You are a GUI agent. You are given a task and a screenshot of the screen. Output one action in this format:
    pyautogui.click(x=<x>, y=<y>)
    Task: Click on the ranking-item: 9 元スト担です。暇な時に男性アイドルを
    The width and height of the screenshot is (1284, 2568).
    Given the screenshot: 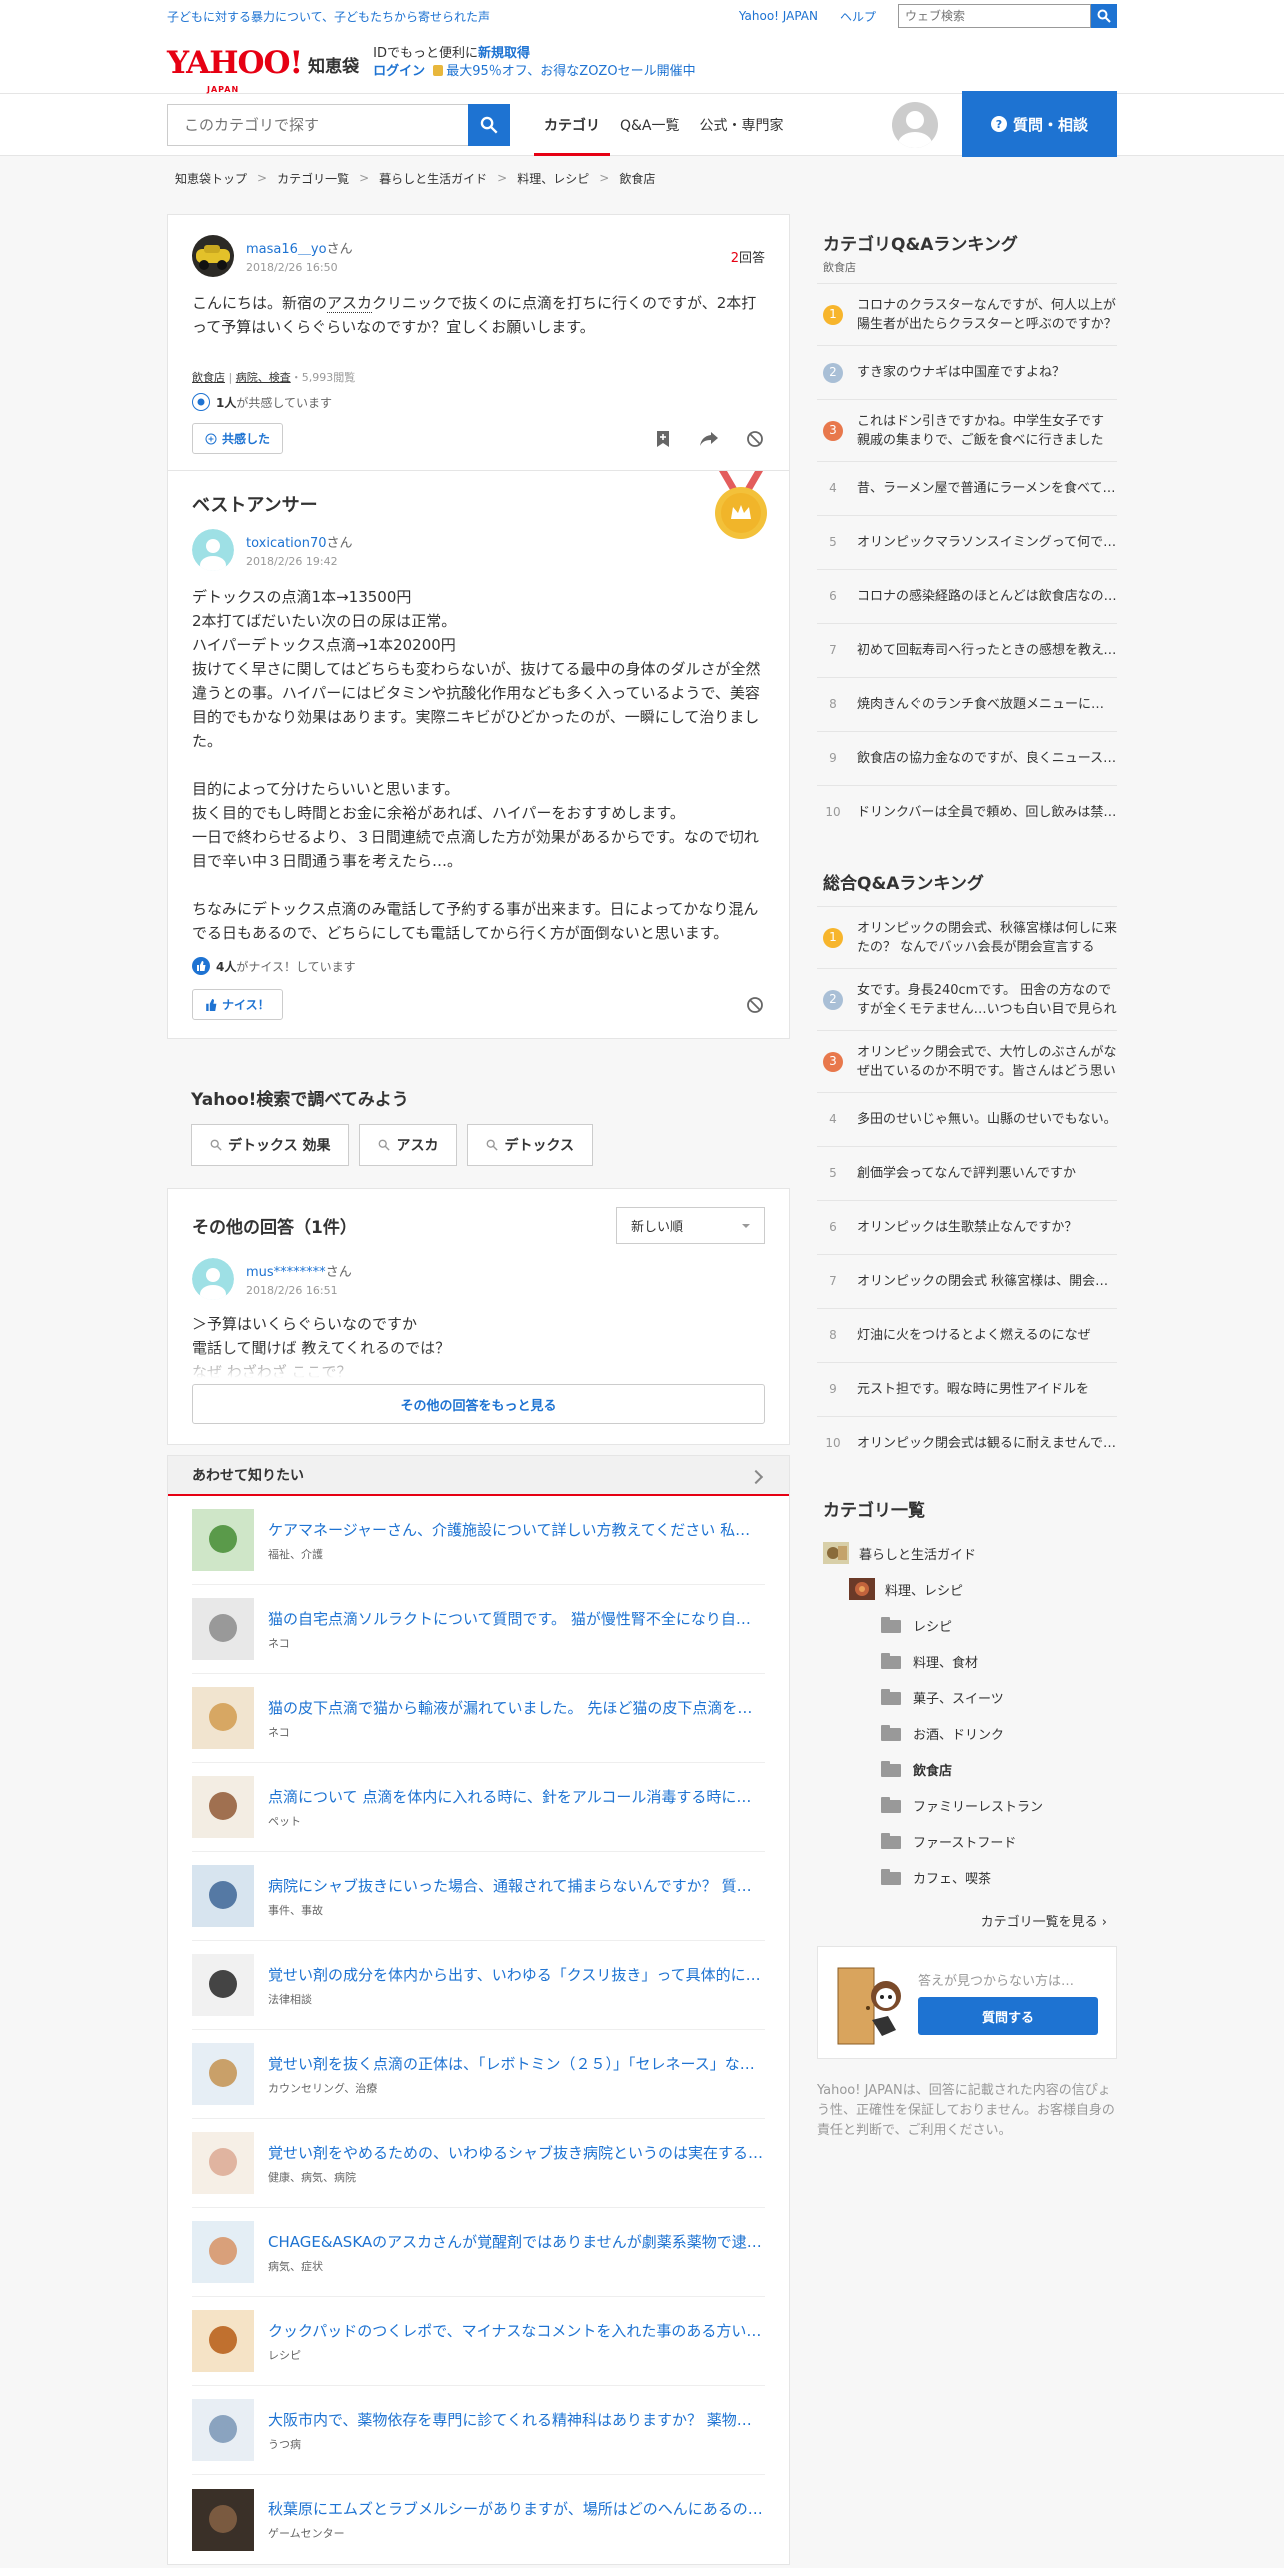 What is the action you would take?
    pyautogui.click(x=967, y=1389)
    